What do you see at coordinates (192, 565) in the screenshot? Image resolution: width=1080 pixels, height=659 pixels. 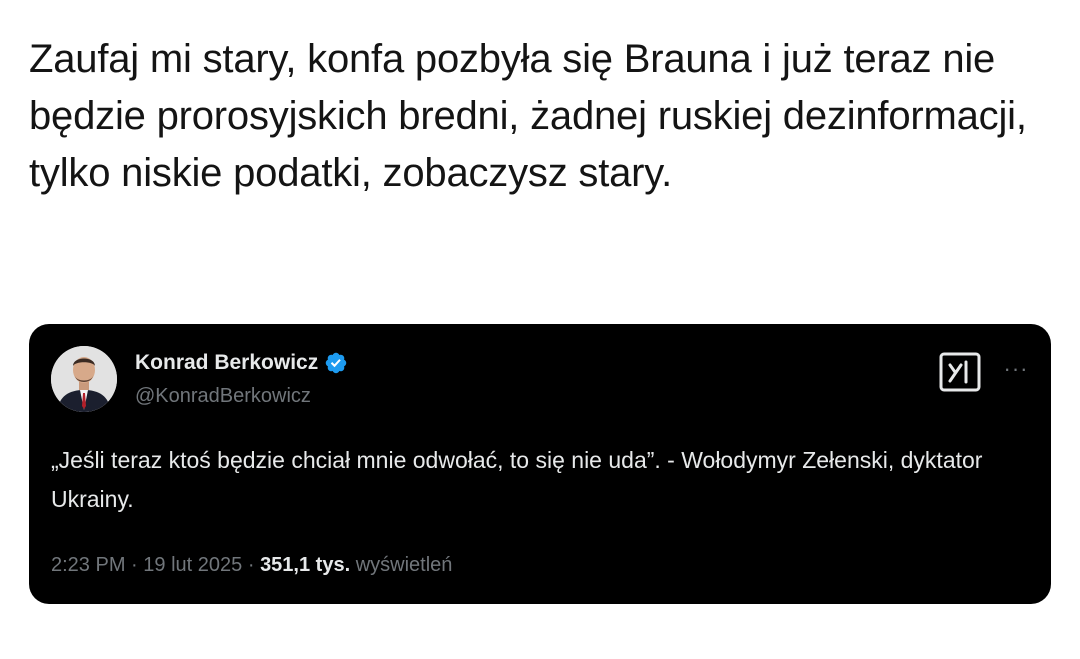 I see `tweet-date: 19 lut 2025` at bounding box center [192, 565].